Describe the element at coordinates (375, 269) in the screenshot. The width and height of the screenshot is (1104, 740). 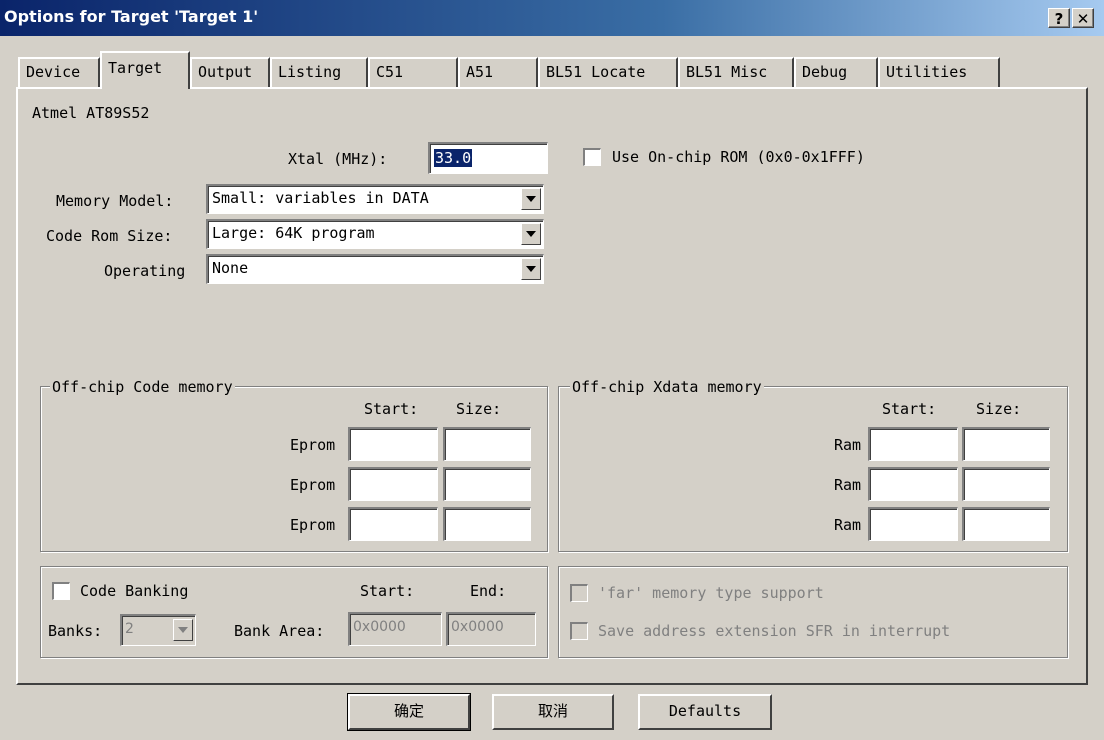
I see `operating-select: None` at that location.